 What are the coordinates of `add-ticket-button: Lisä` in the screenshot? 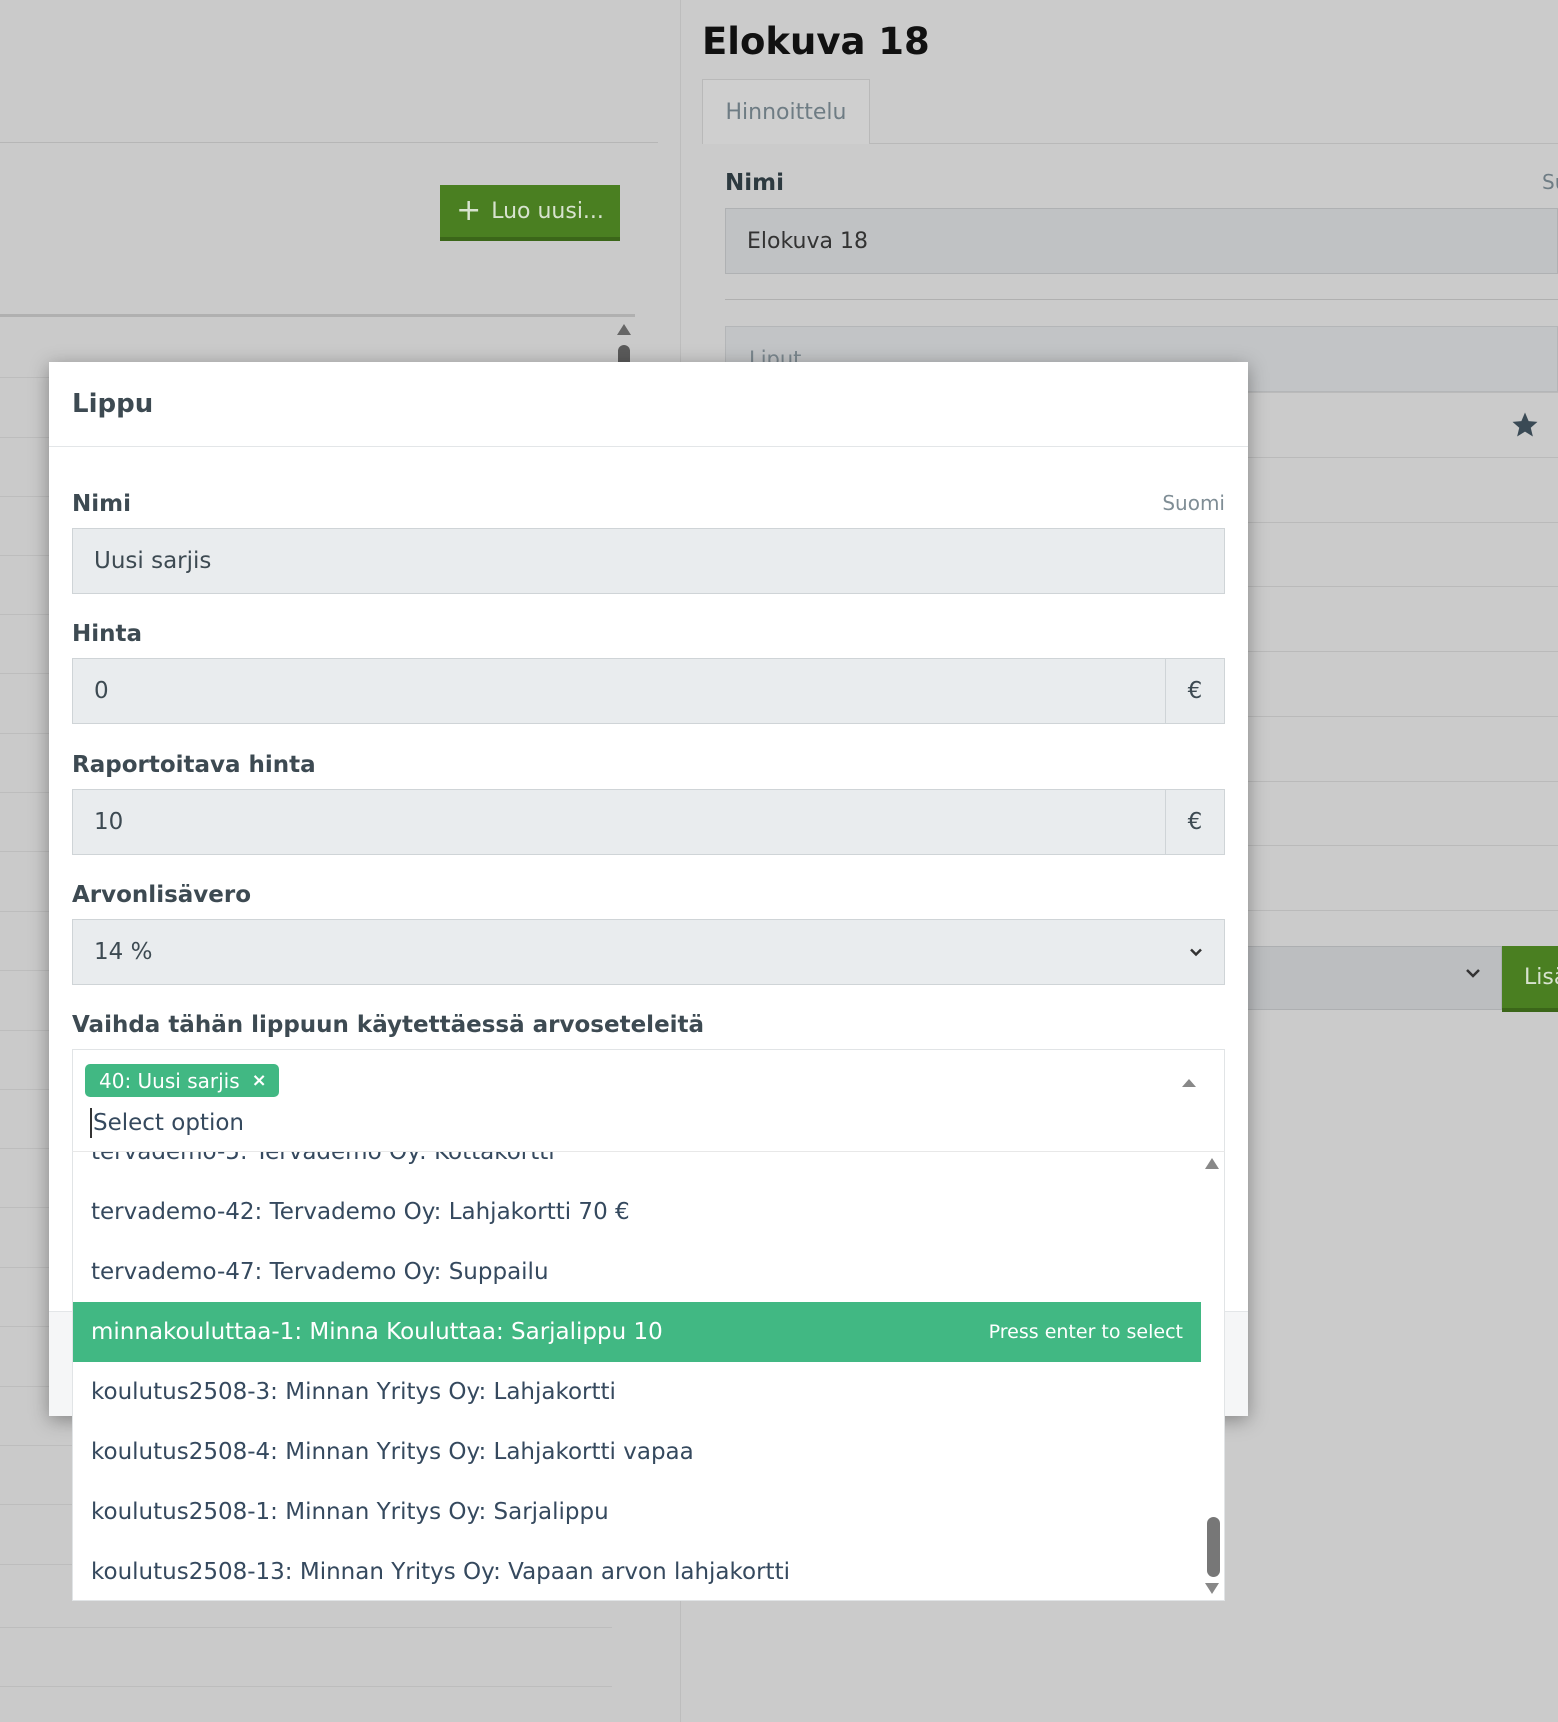 It's located at (1530, 979).